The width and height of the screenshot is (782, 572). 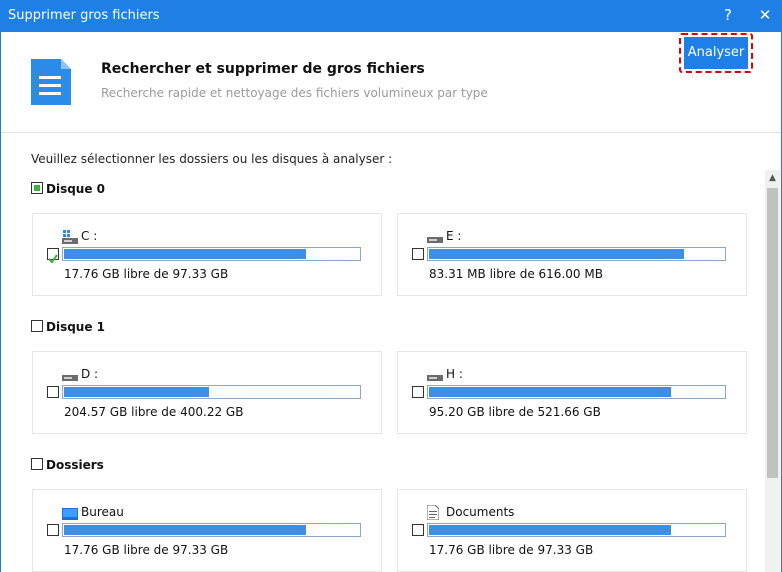 What do you see at coordinates (89, 236) in the screenshot?
I see `drive-name: C :` at bounding box center [89, 236].